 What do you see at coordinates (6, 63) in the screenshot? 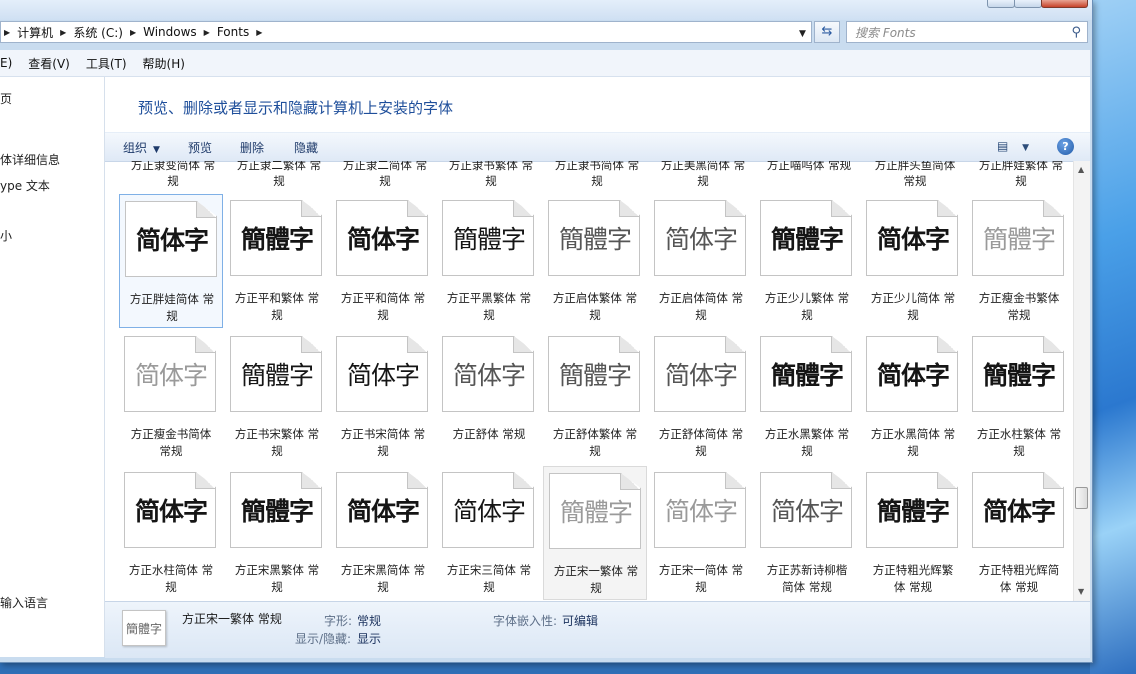
I see `menu-edit: E)` at bounding box center [6, 63].